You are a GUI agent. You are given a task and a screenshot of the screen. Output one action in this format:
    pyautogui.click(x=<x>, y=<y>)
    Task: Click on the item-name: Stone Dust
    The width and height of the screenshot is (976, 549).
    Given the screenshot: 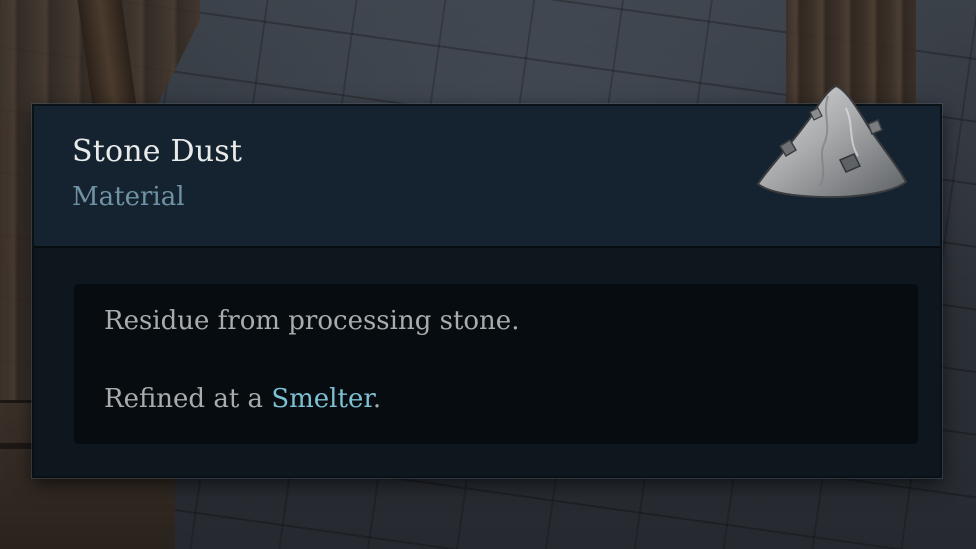 What is the action you would take?
    pyautogui.click(x=157, y=151)
    